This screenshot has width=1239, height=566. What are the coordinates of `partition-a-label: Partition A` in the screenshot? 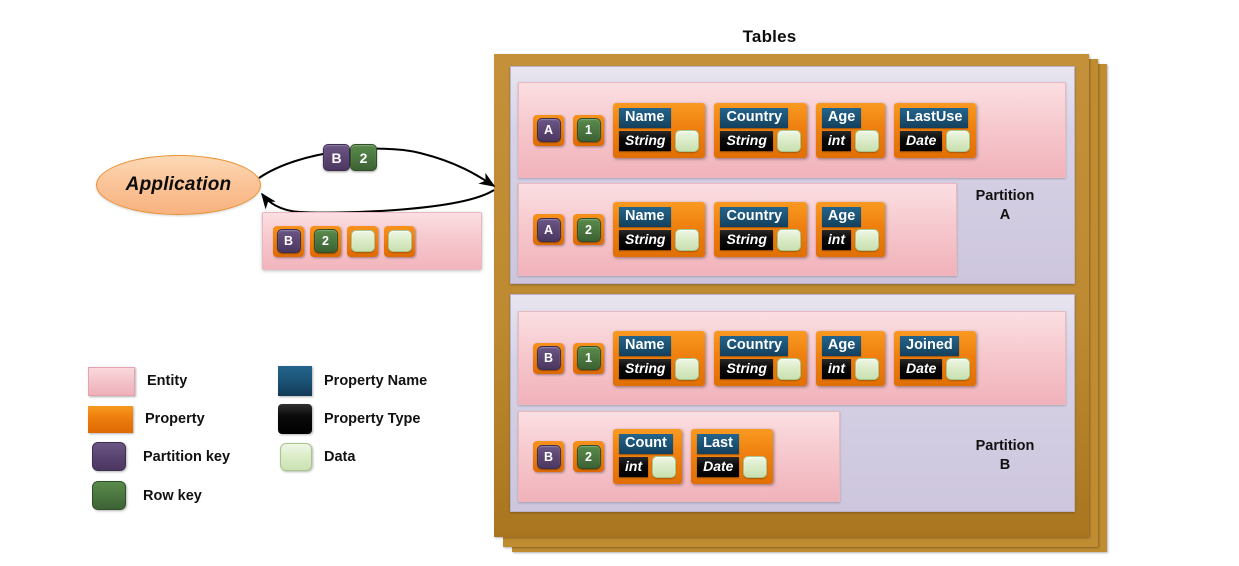 It's located at (1005, 206).